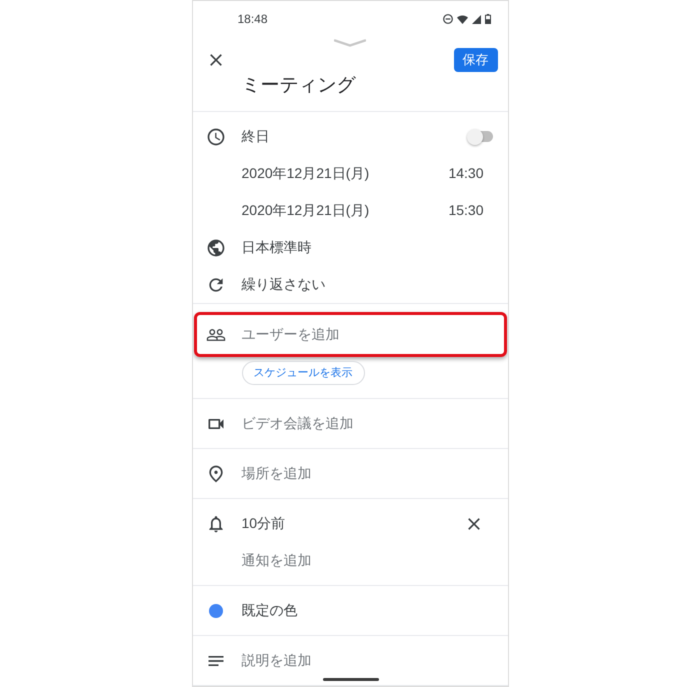 The width and height of the screenshot is (700, 687). What do you see at coordinates (264, 523) in the screenshot?
I see `reminder-option: 10分前` at bounding box center [264, 523].